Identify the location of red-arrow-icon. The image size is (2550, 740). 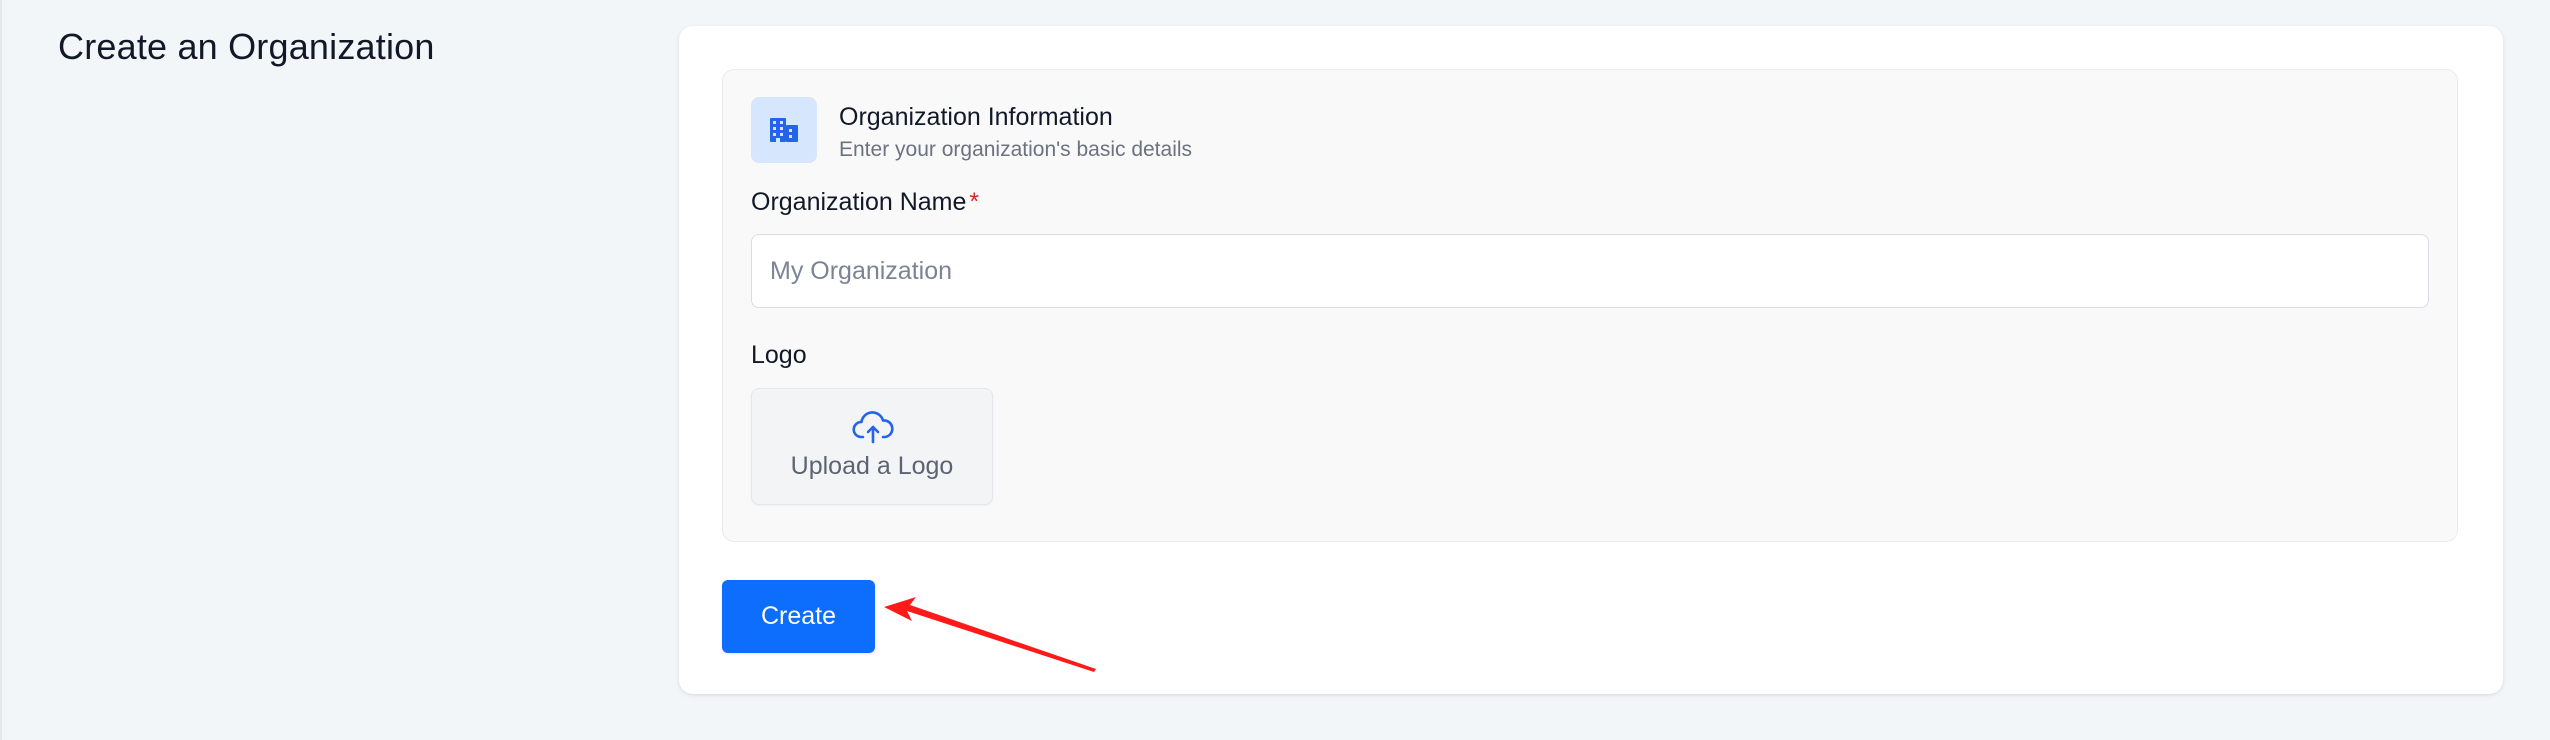
(990, 634).